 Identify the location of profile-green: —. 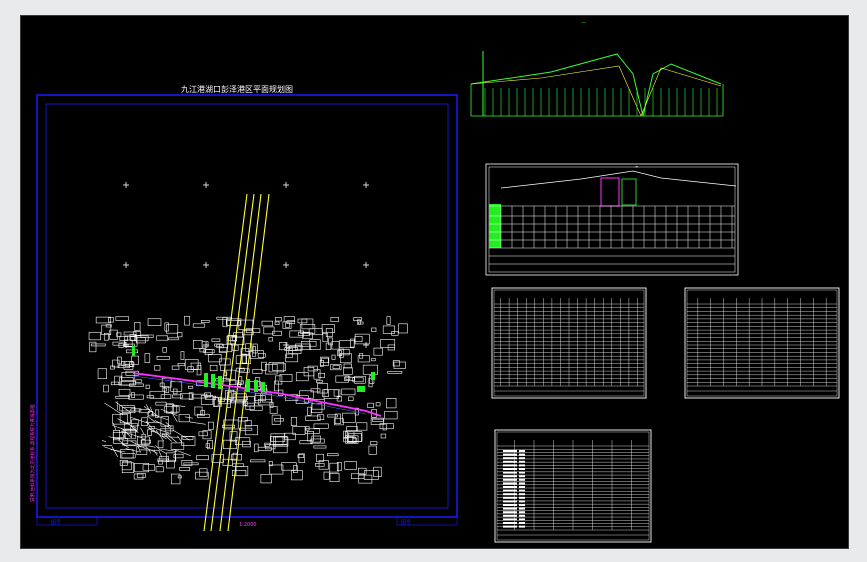
(597, 68).